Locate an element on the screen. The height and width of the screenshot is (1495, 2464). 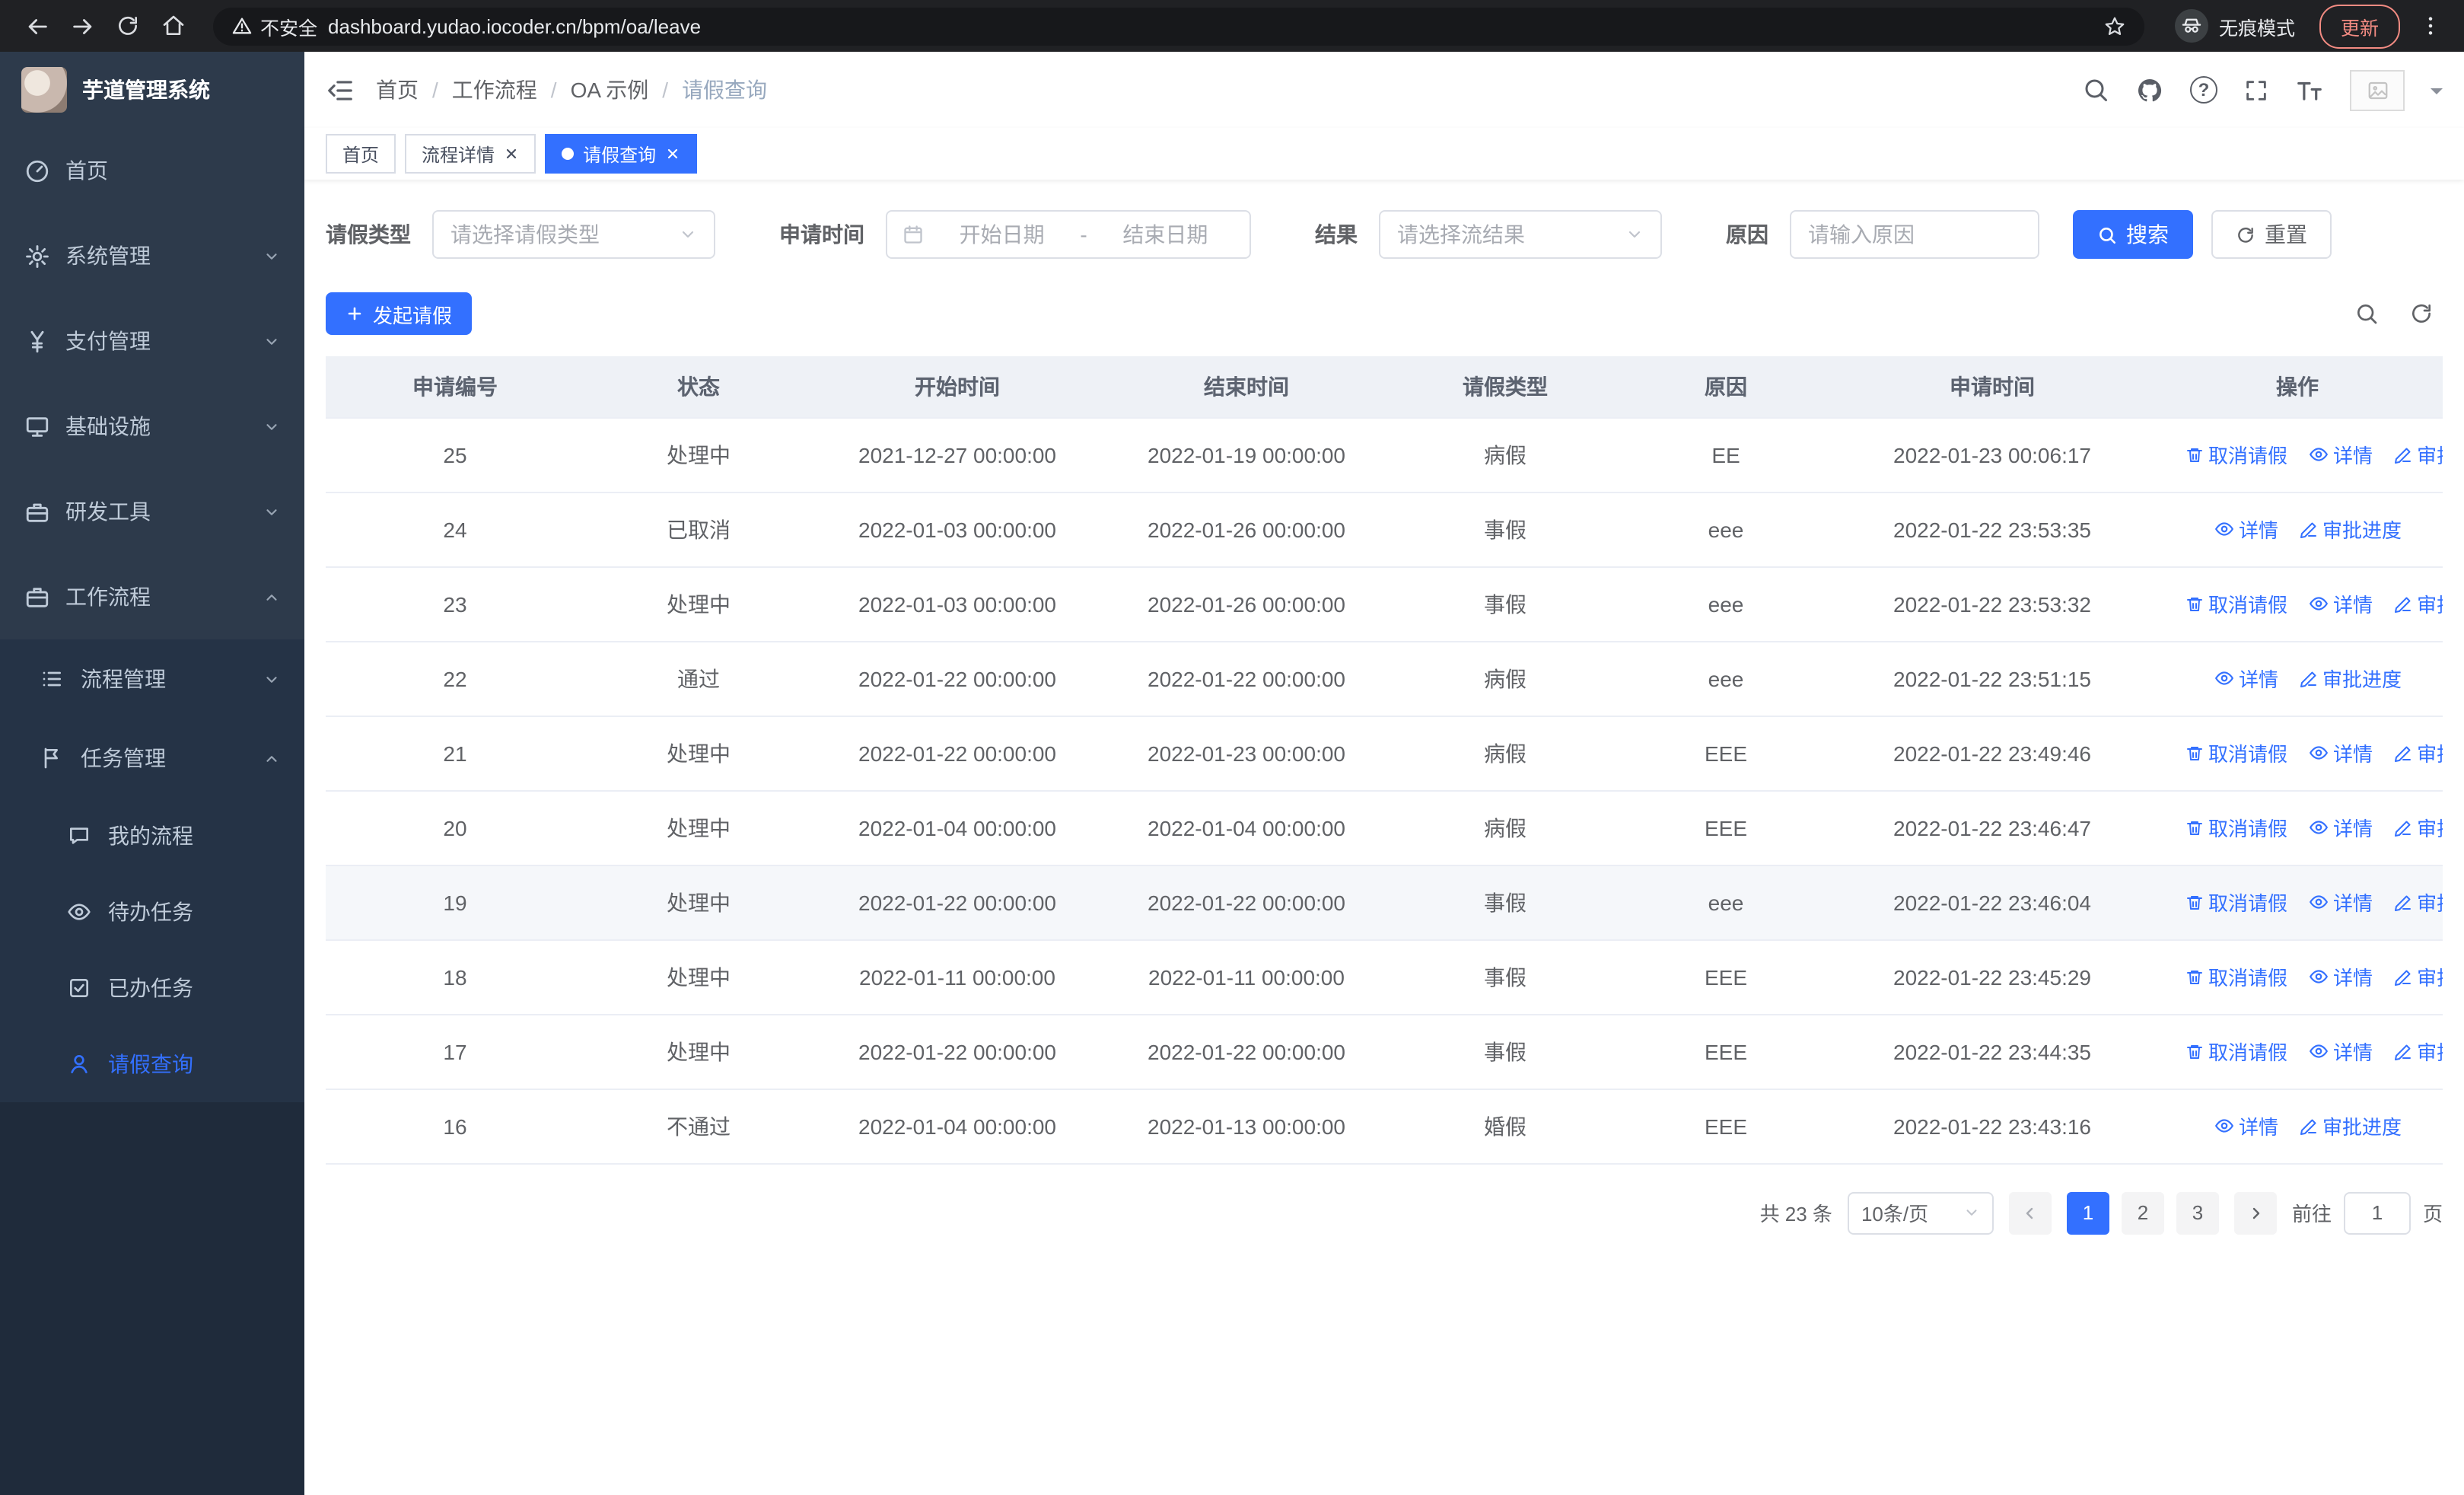
reset-button: 重置 is located at coordinates (2271, 234).